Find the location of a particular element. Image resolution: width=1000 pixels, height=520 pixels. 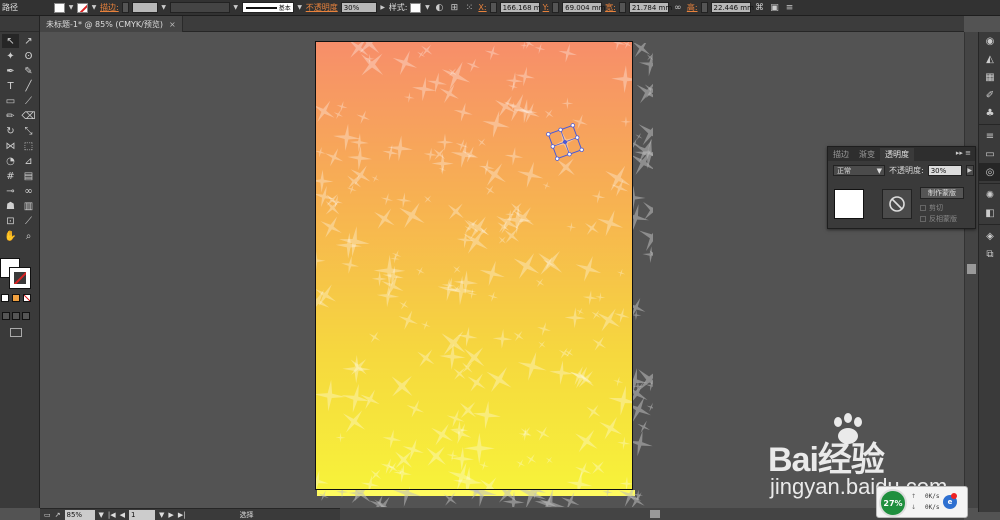

h-spinner is located at coordinates (704, 7).